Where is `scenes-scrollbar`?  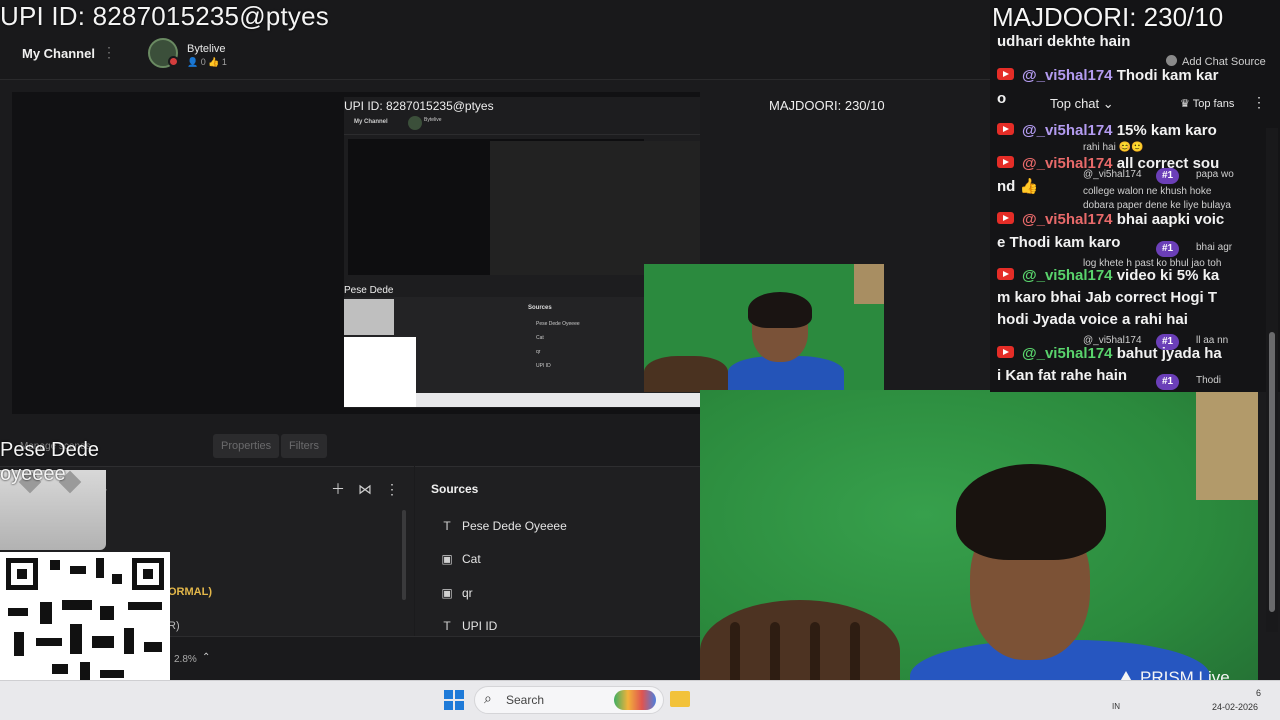
scenes-scrollbar is located at coordinates (404, 555).